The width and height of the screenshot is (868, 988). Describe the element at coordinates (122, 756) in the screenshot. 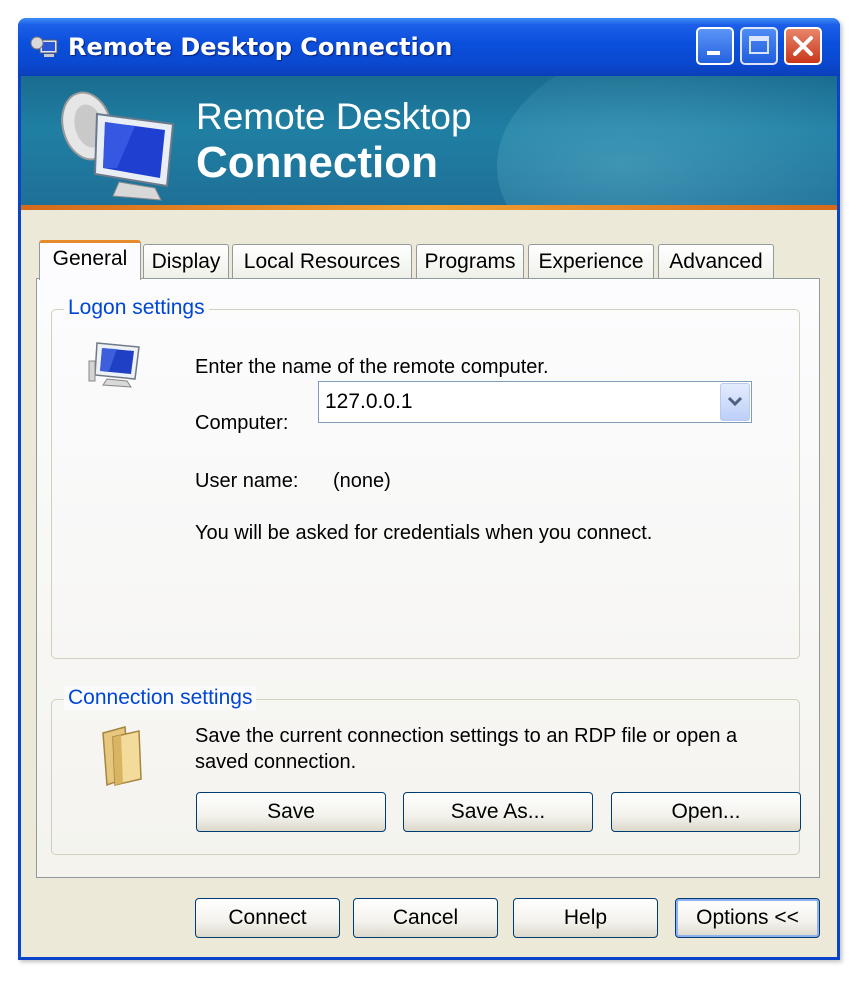

I see `folder-icon` at that location.